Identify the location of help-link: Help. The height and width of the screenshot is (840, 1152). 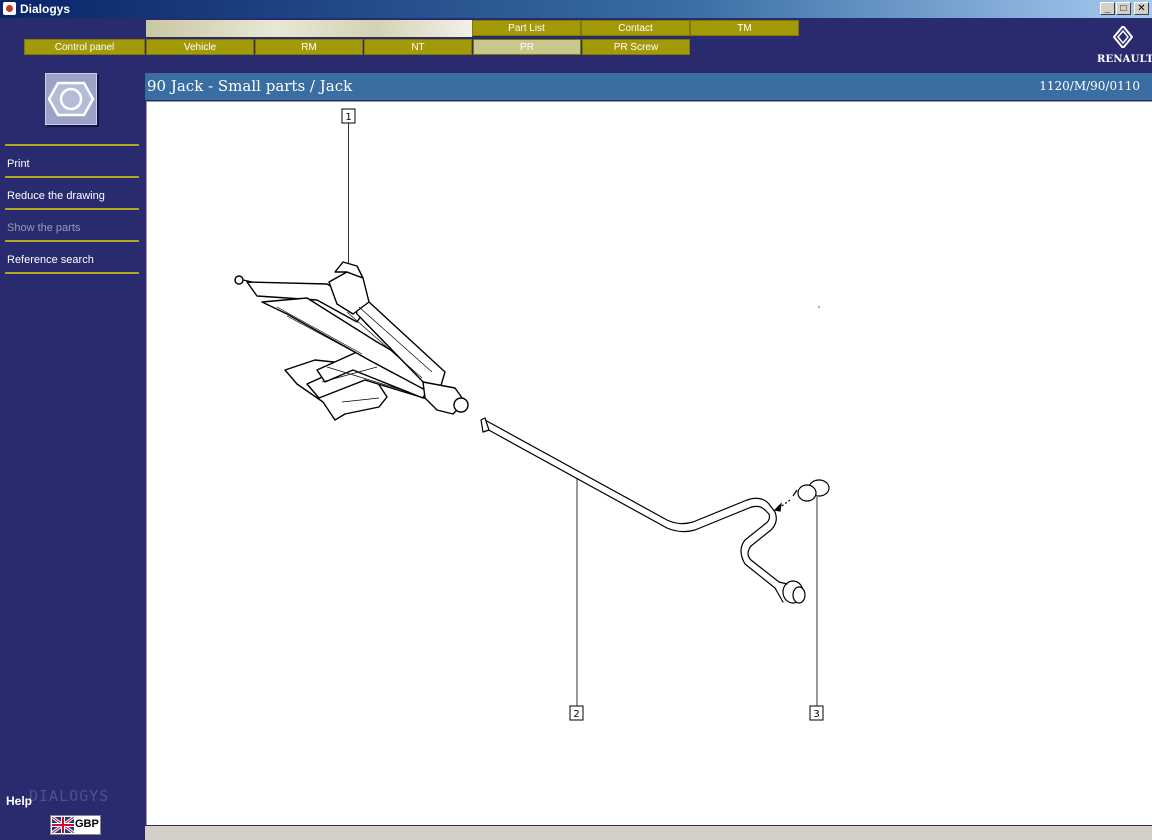
(19, 801).